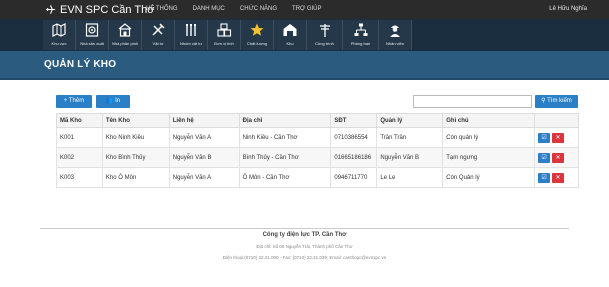 The width and height of the screenshot is (609, 287). I want to click on worker-icon, so click(395, 31).